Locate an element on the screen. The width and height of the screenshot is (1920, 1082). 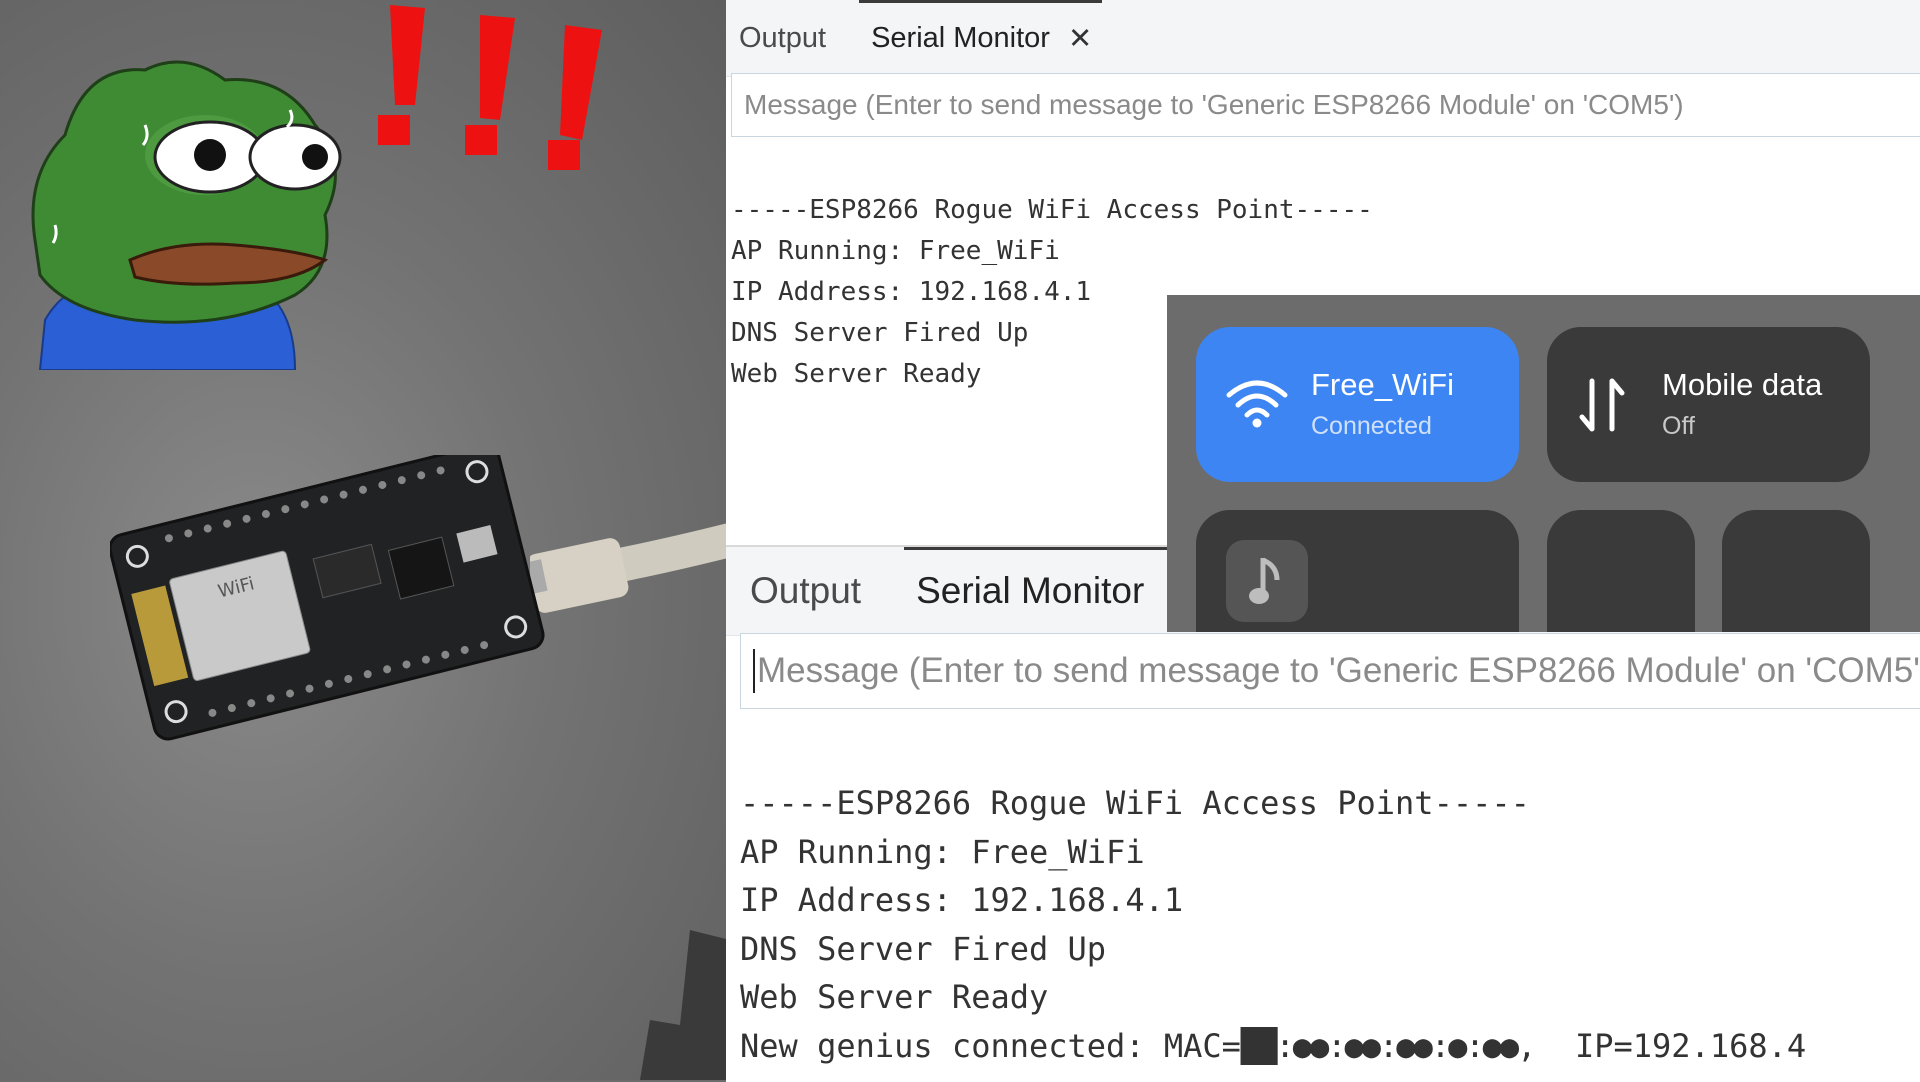
console-line: IP Address: 192.168.4.1 is located at coordinates (962, 900).